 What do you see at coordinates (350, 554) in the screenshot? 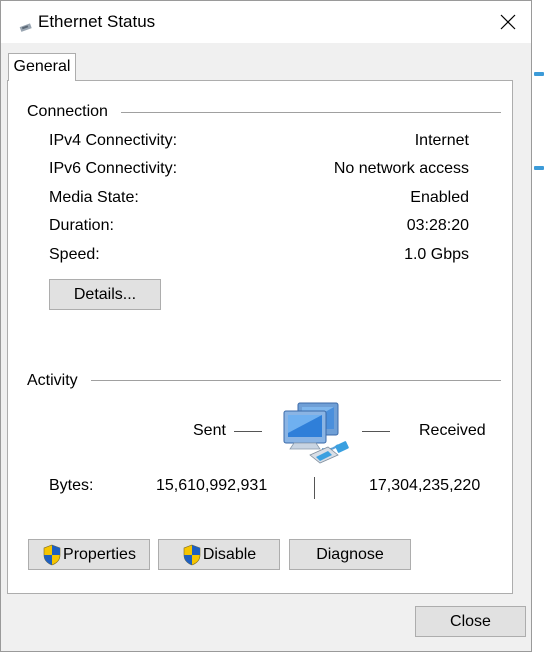
I see `diagnose-button: Diagnose` at bounding box center [350, 554].